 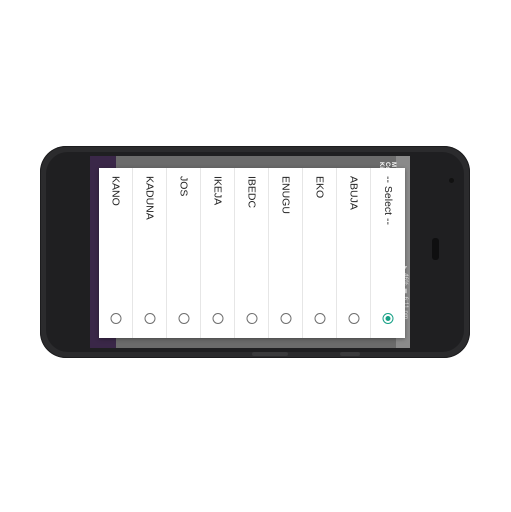 I want to click on option-label: IKEJA, so click(x=217, y=191).